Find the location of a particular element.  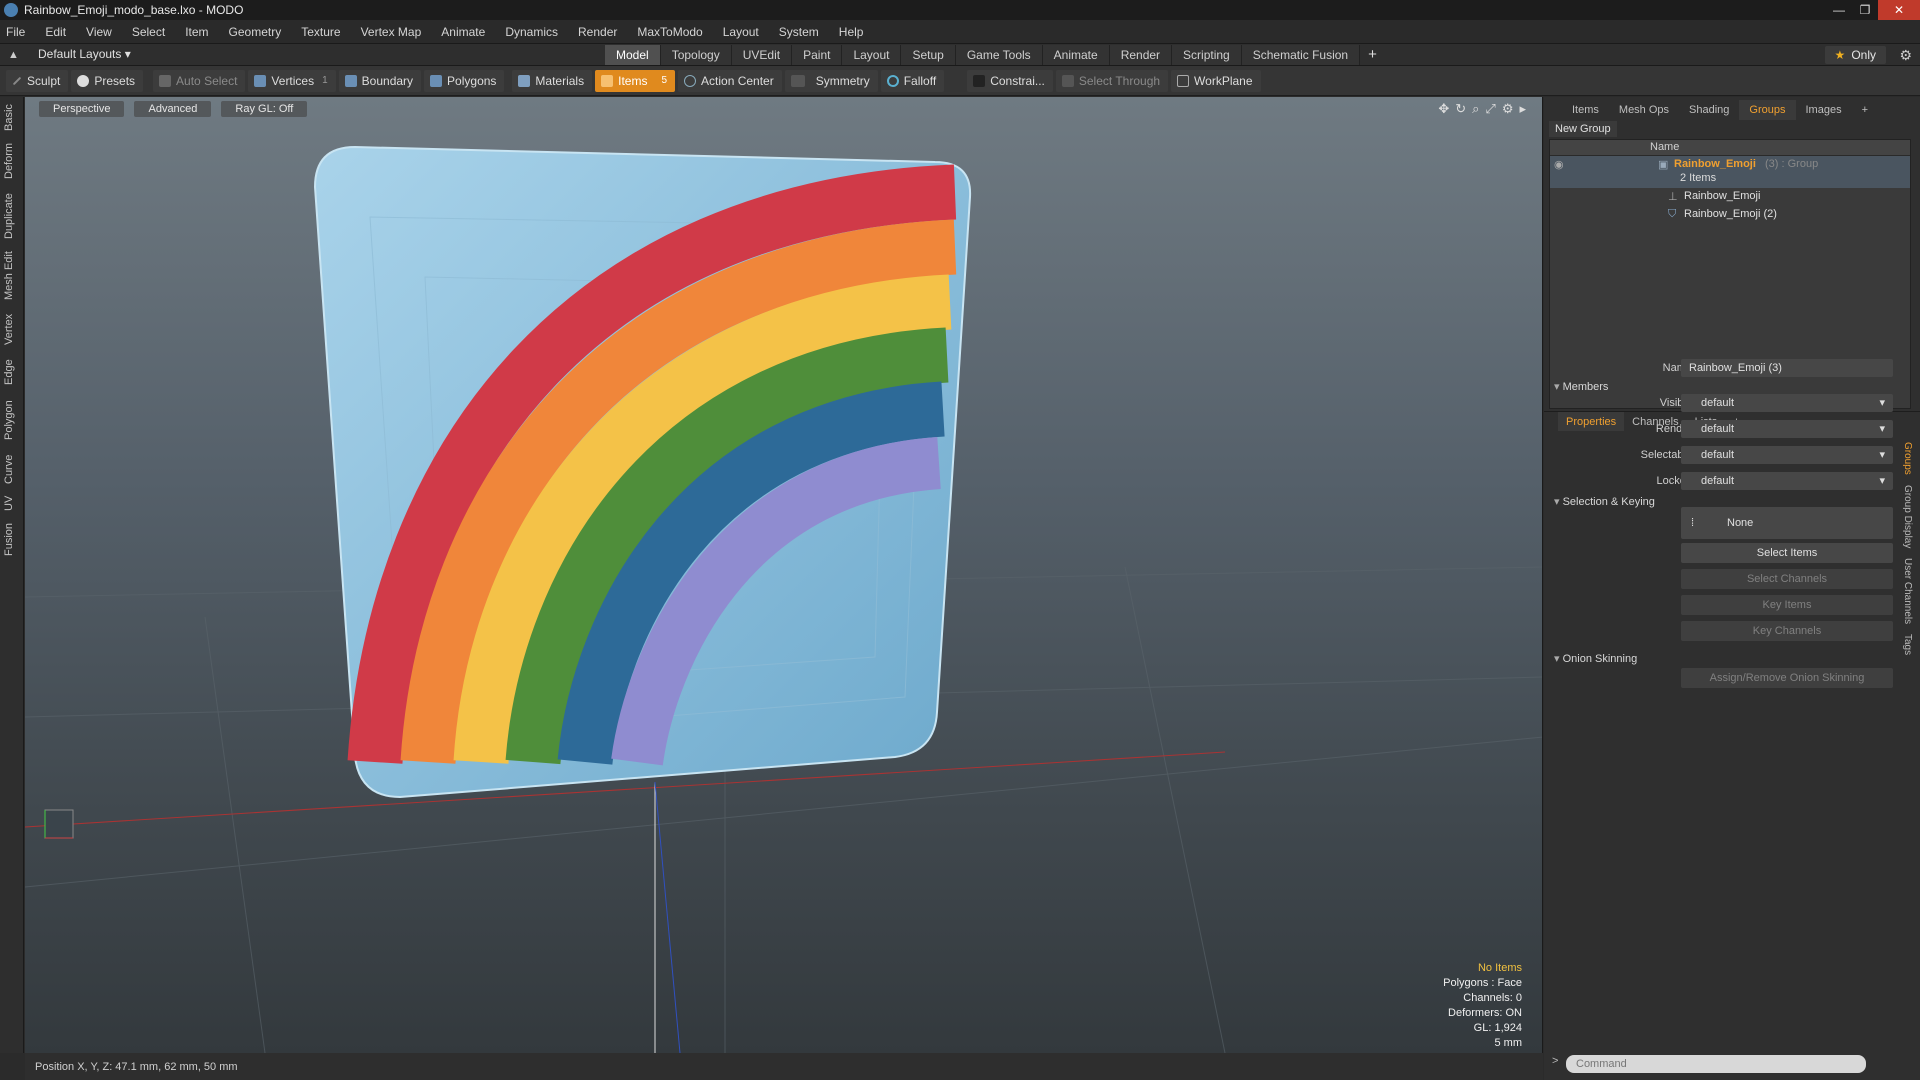

zoom-icon: ⌕ is located at coordinates (1475, 109).